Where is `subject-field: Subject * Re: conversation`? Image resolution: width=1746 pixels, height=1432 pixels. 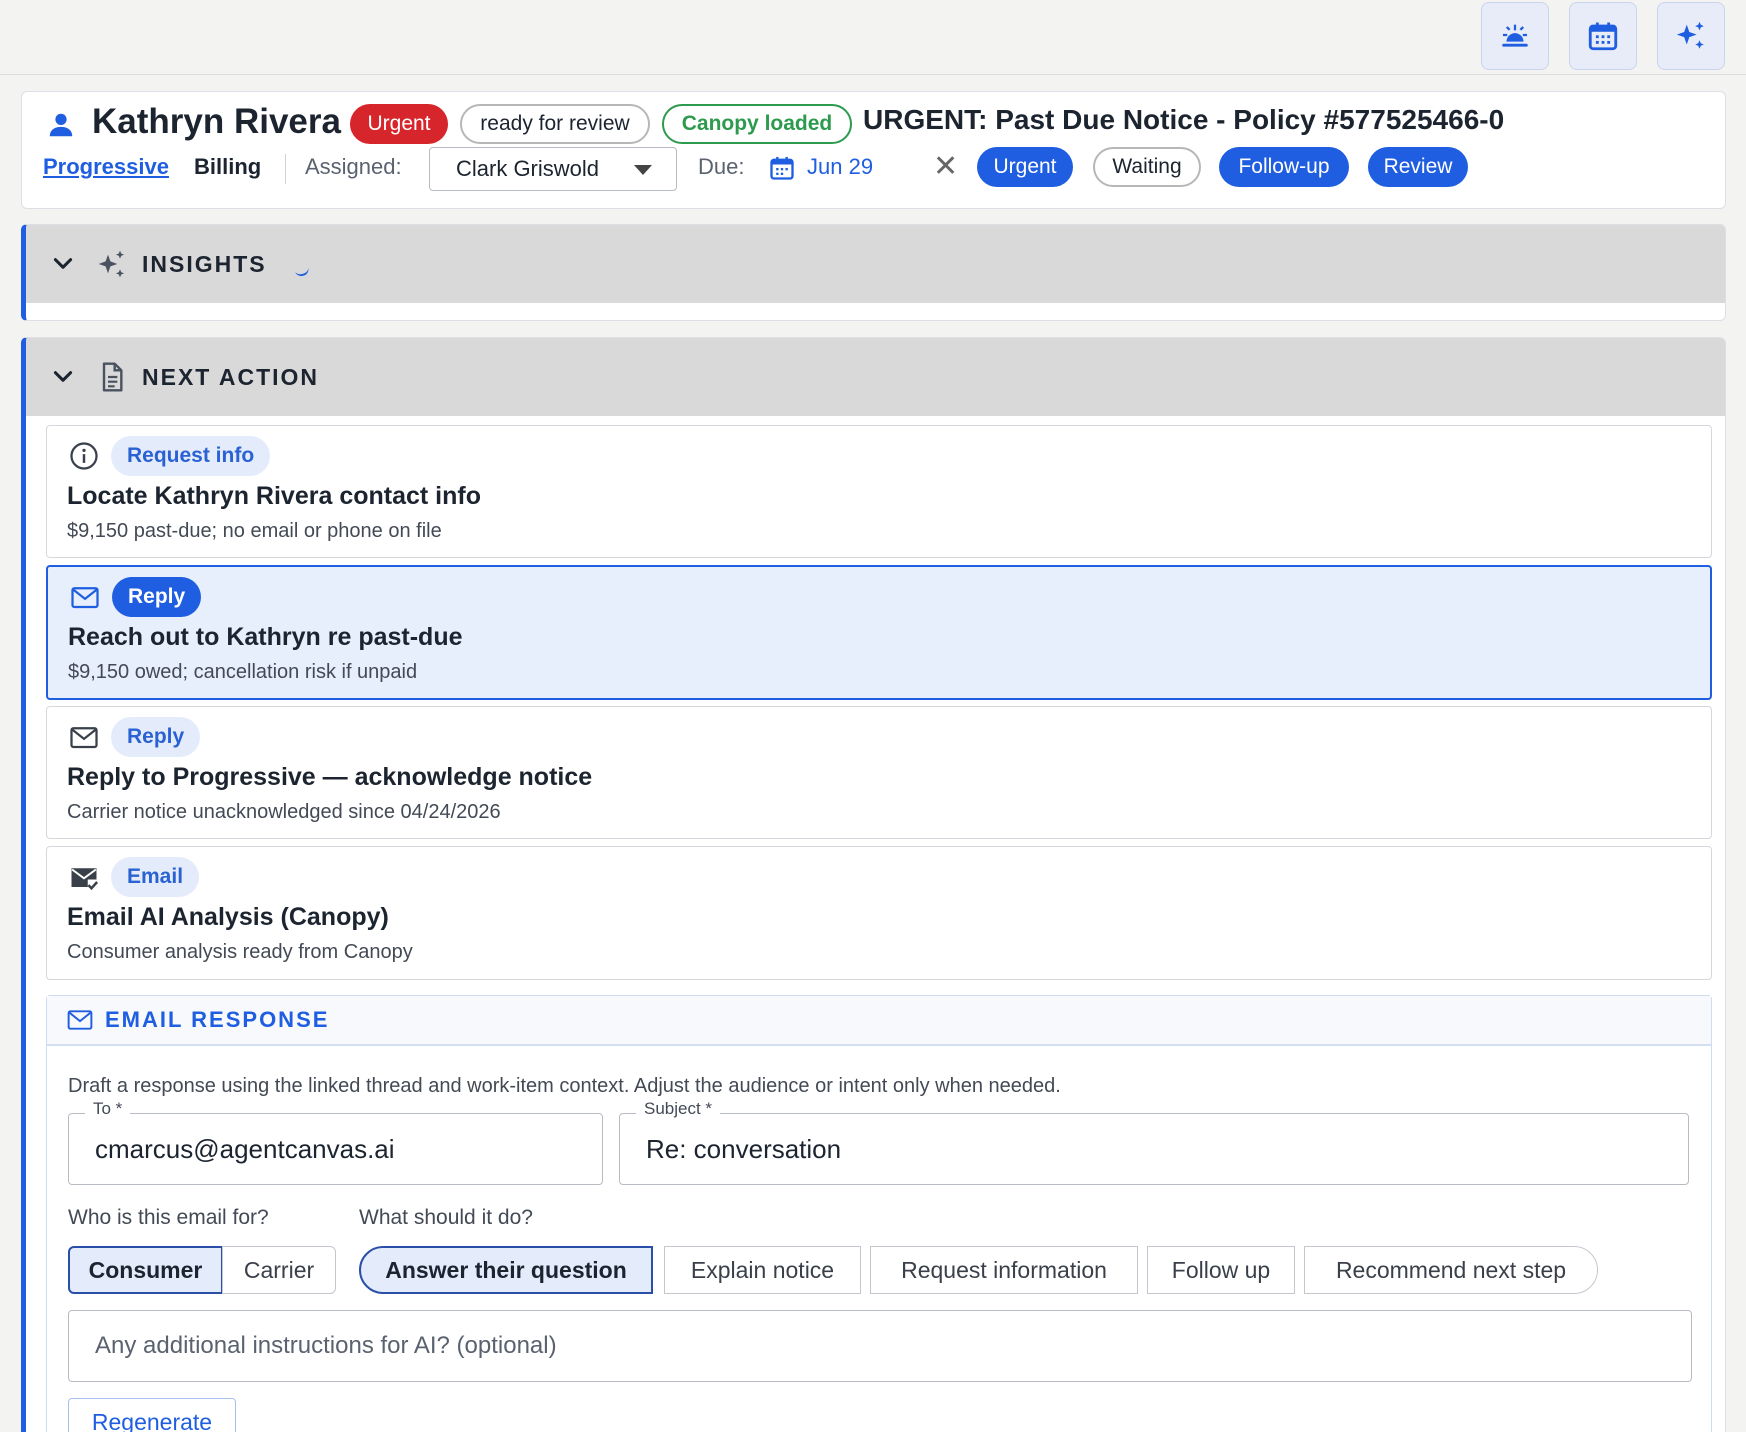
subject-field: Subject * Re: conversation is located at coordinates (1154, 1142).